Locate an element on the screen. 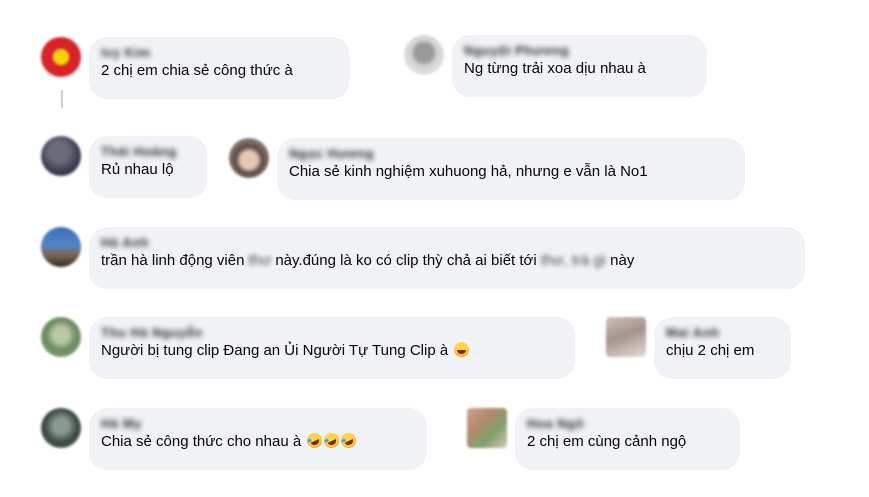  comment-bubble: Hà My Chia sẻ công thức cho nhau à is located at coordinates (258, 439).